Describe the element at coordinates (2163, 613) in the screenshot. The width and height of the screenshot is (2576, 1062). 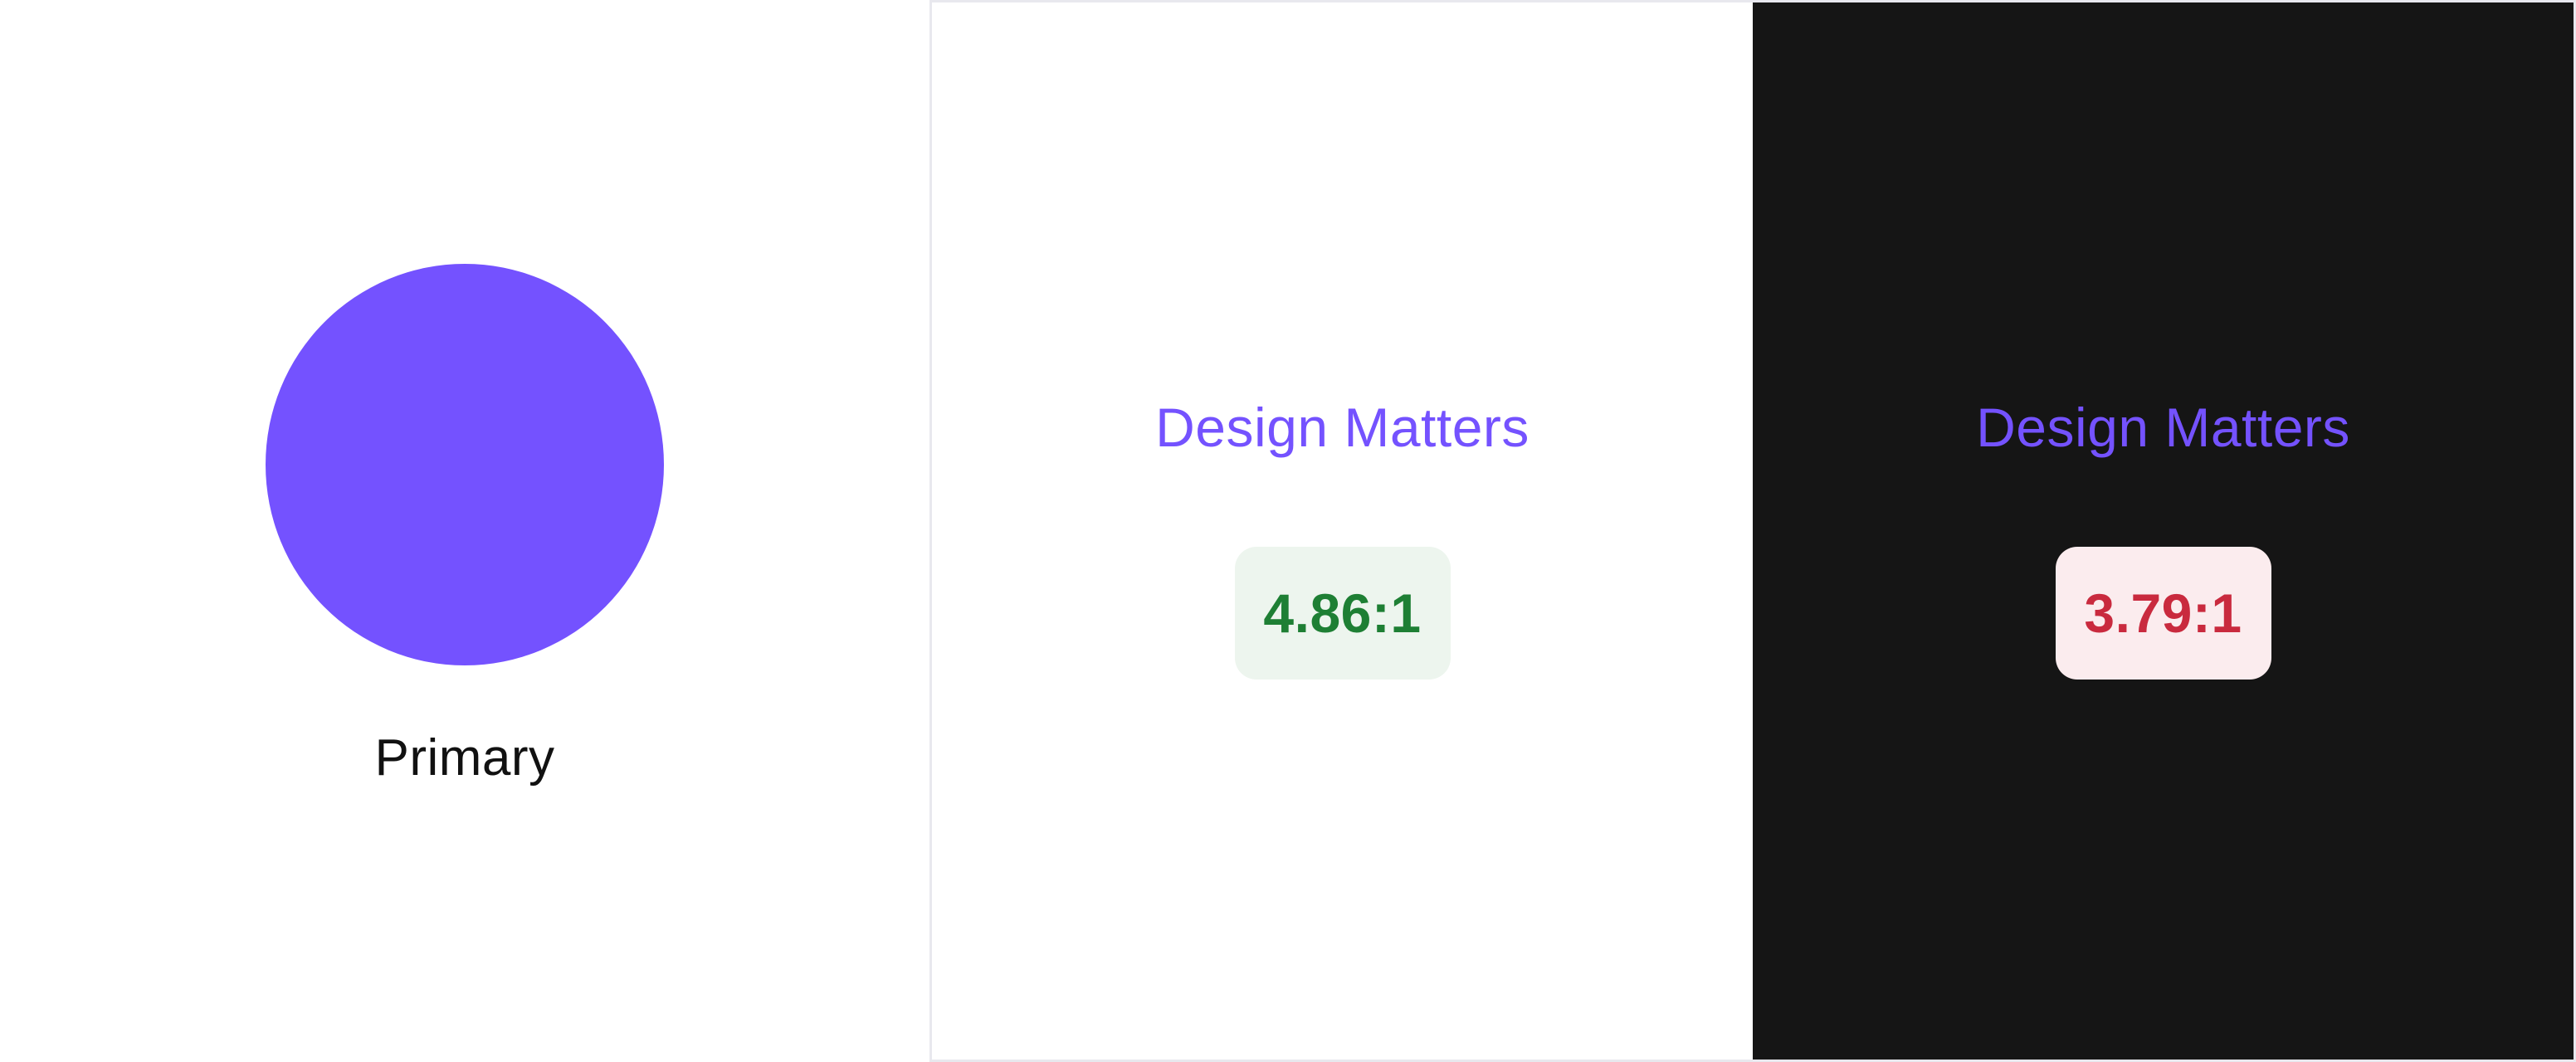
I see `contrast-ratio-badge-dark: 3.79:1` at that location.